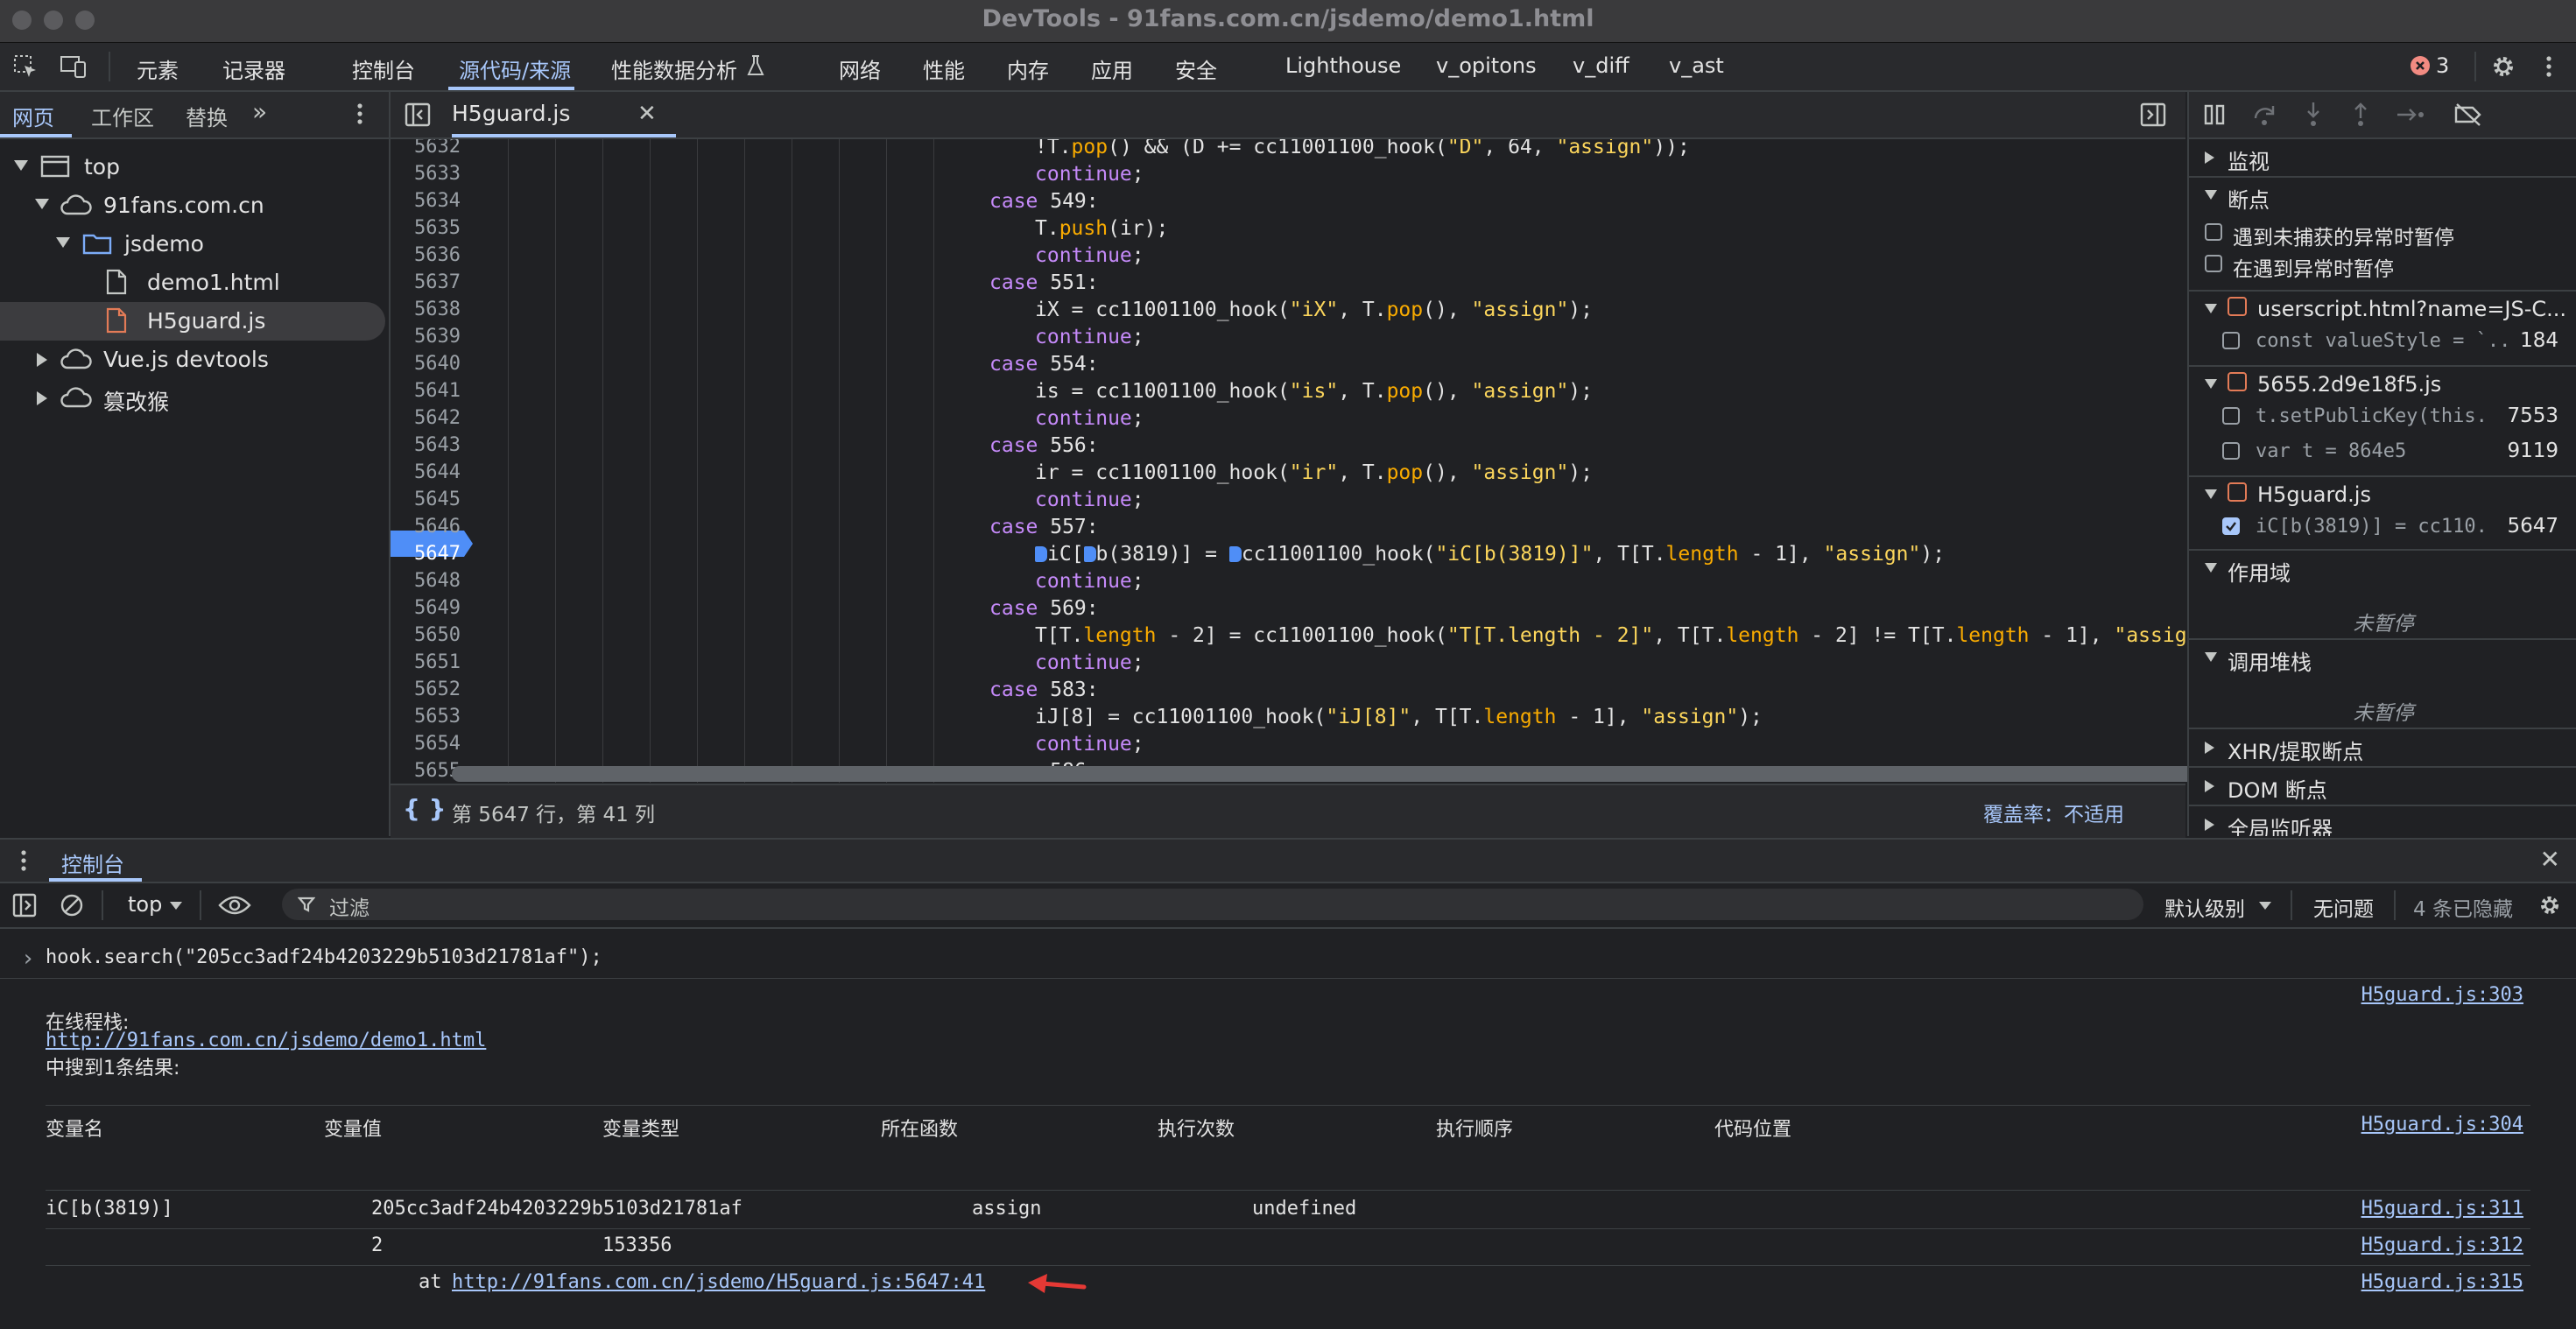  I want to click on tab-overrides: 替换, so click(207, 116).